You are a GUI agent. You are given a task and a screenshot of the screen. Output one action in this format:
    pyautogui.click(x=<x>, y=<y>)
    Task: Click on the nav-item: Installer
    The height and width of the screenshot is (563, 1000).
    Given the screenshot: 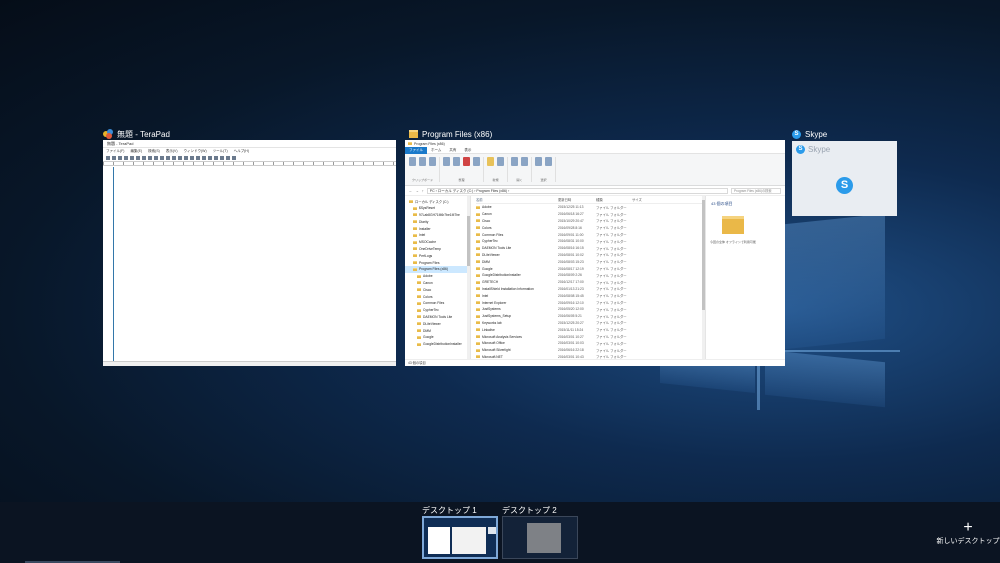 What is the action you would take?
    pyautogui.click(x=437, y=228)
    